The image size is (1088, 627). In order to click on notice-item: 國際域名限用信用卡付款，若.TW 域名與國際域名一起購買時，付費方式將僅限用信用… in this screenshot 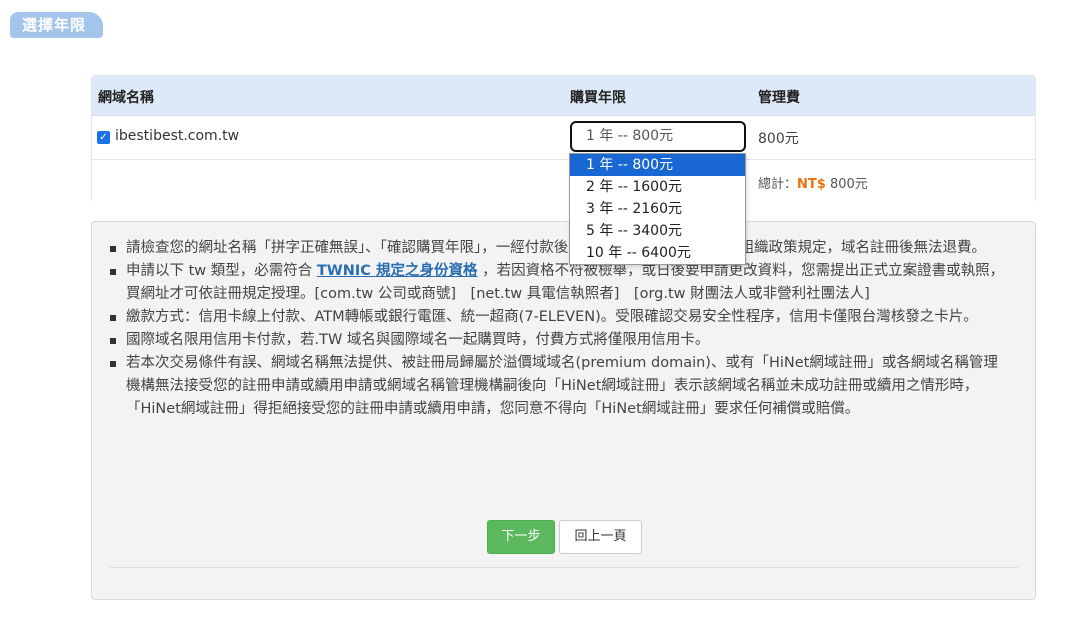, I will do `click(560, 340)`.